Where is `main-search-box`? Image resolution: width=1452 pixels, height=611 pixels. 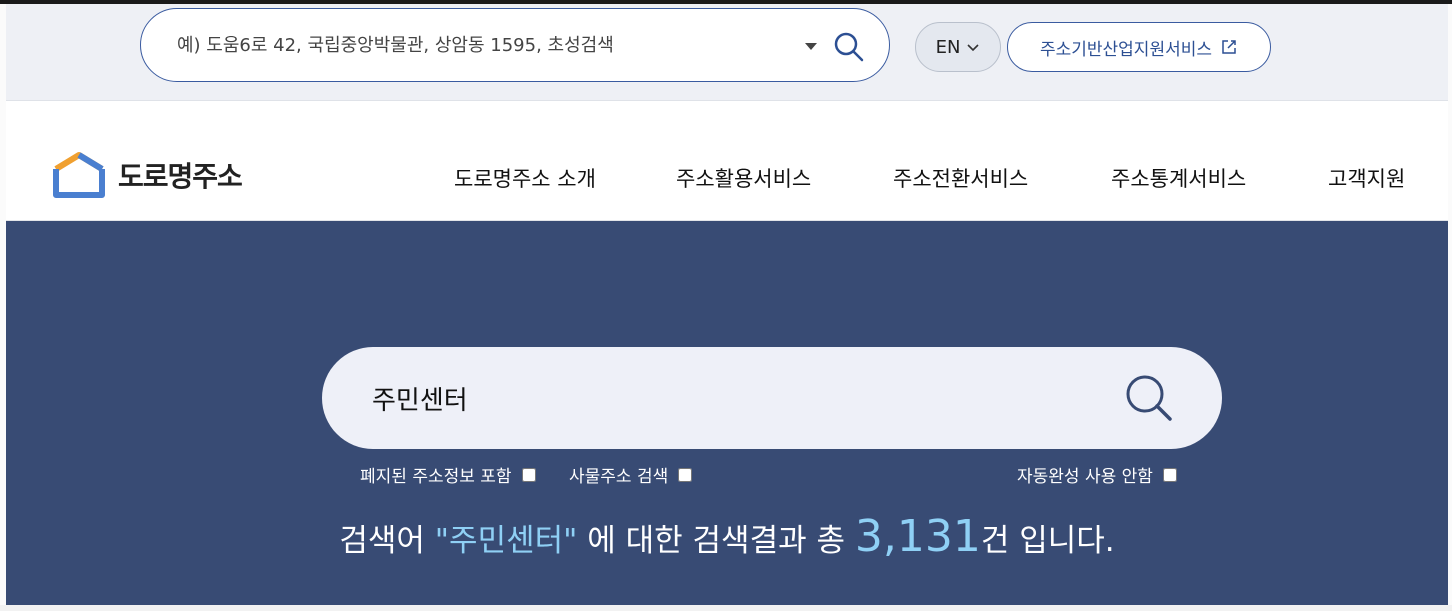 main-search-box is located at coordinates (772, 398).